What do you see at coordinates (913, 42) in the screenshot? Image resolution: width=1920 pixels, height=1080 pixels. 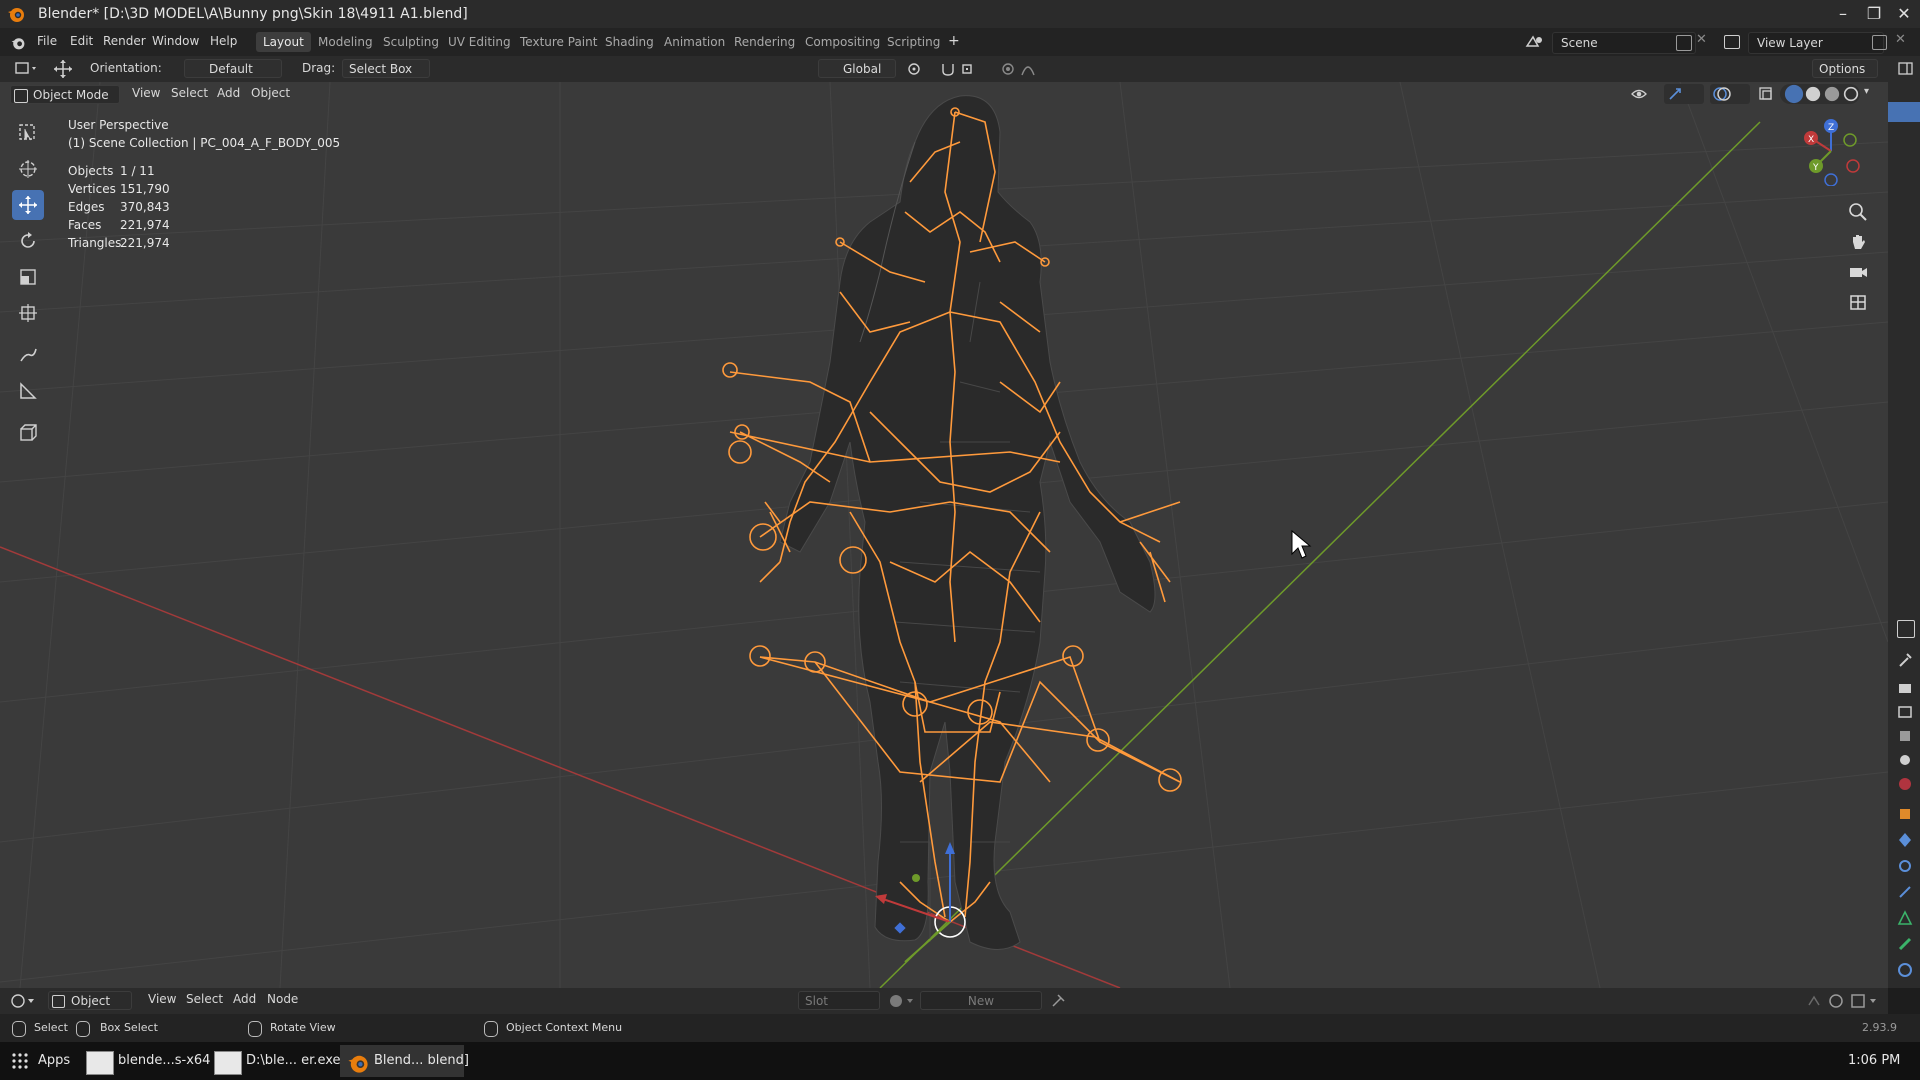 I see `tab-scripting: Scripting` at bounding box center [913, 42].